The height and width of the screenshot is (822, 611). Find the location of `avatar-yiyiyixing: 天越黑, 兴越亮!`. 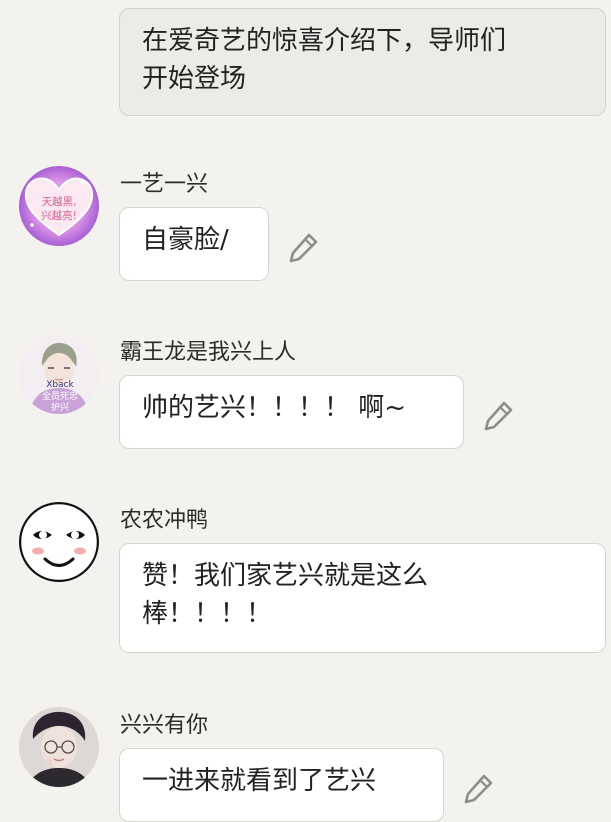

avatar-yiyiyixing: 天越黑, 兴越亮! is located at coordinates (59, 206).